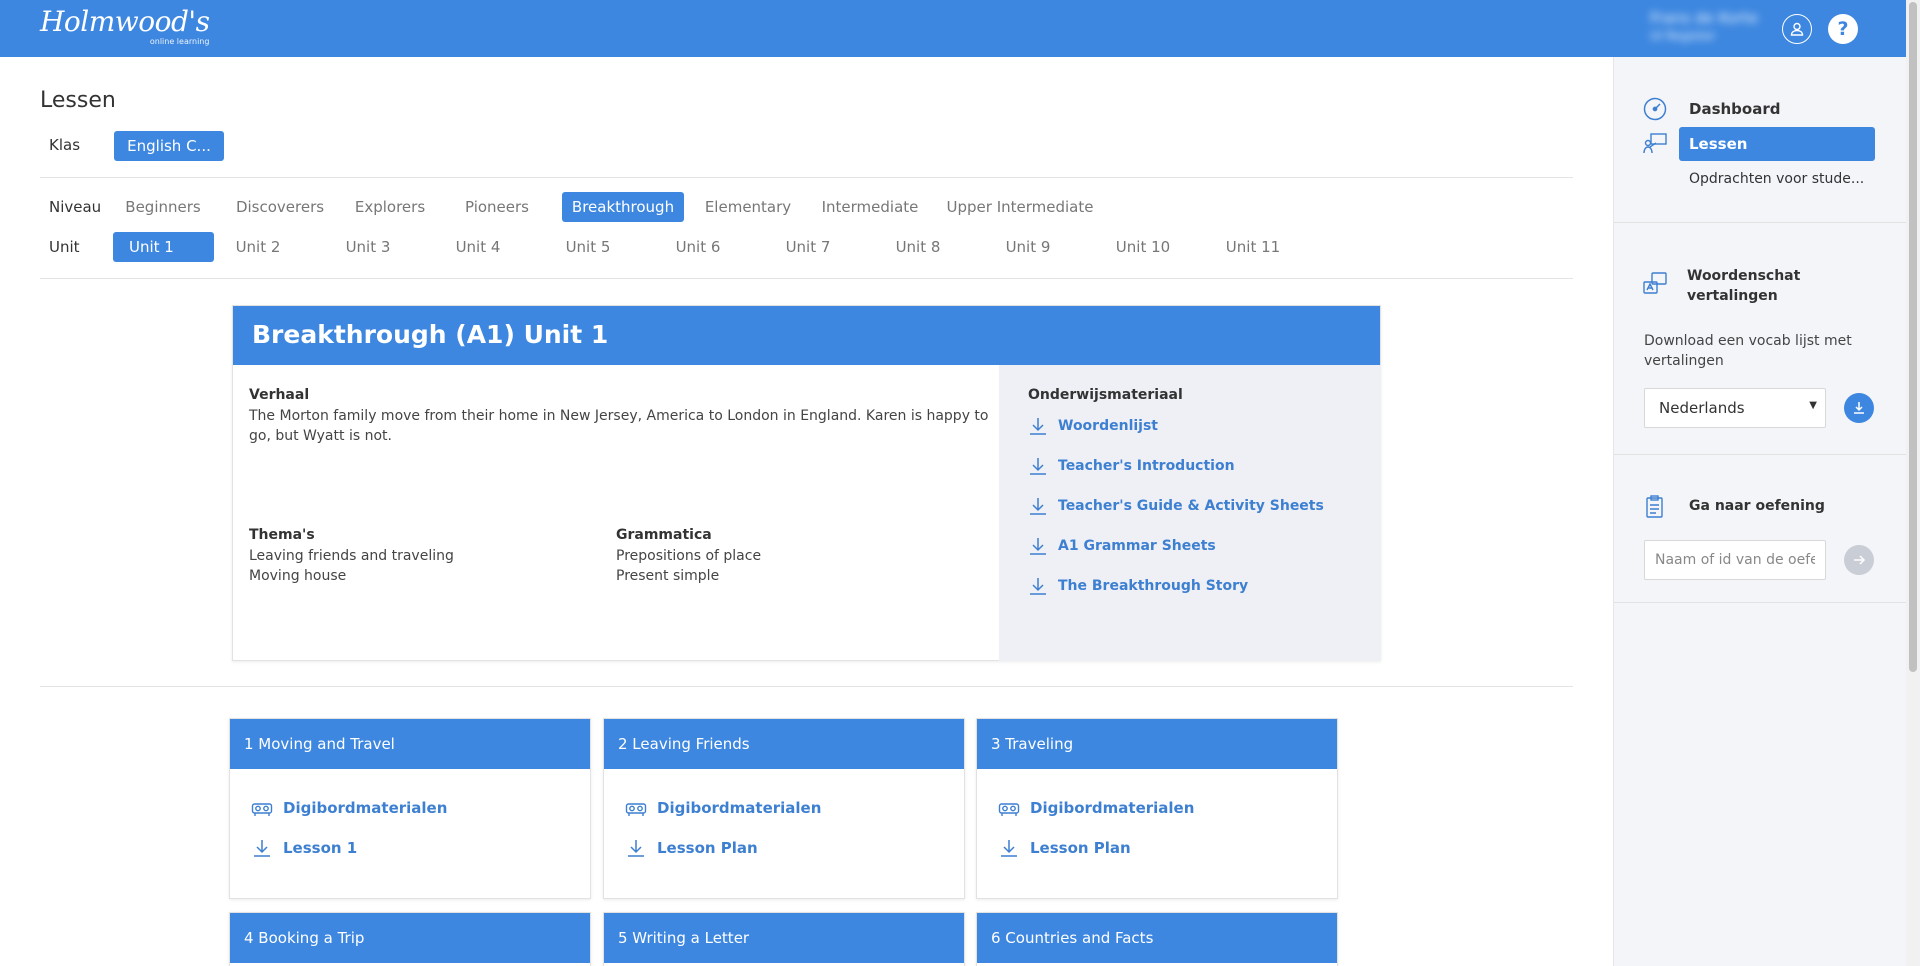  Describe the element at coordinates (1684, 361) in the screenshot. I see `vocab-description-line-2: vertalingen` at that location.